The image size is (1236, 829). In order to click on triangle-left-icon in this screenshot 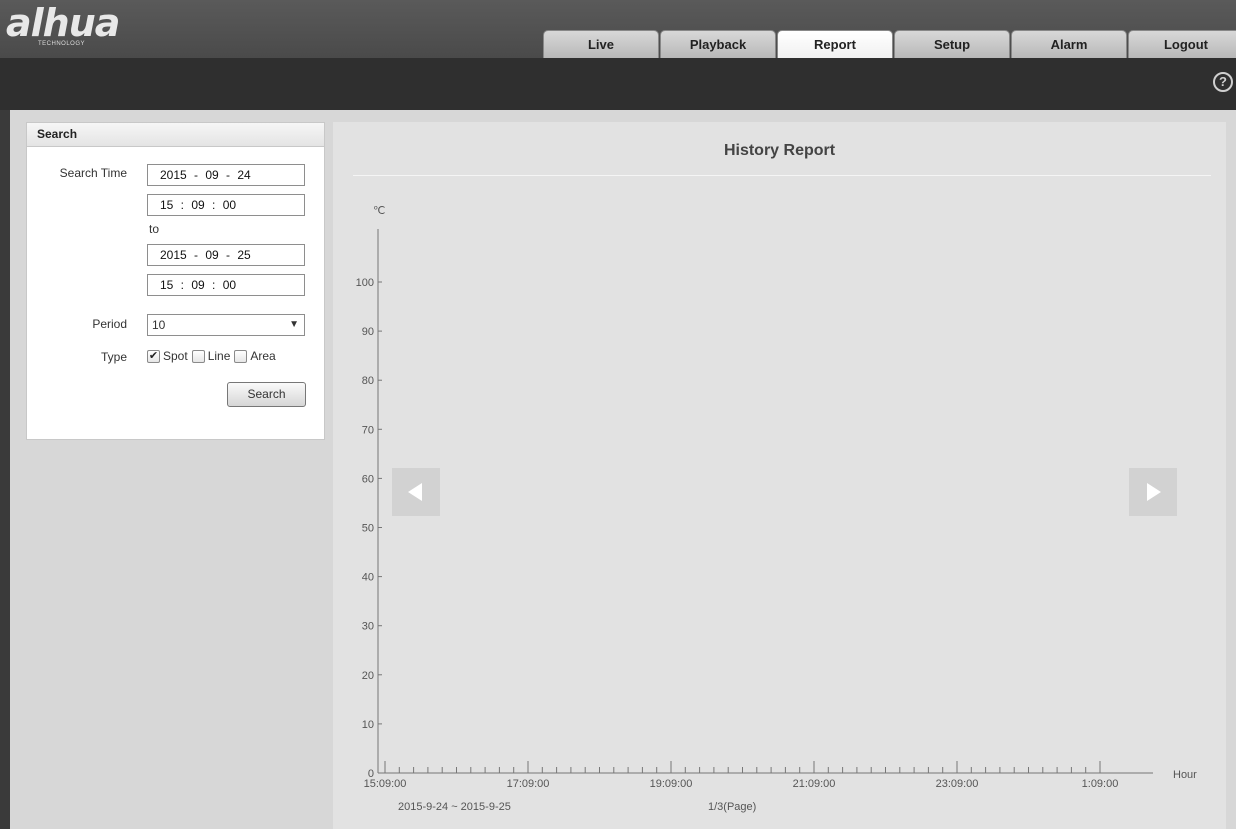, I will do `click(415, 492)`.